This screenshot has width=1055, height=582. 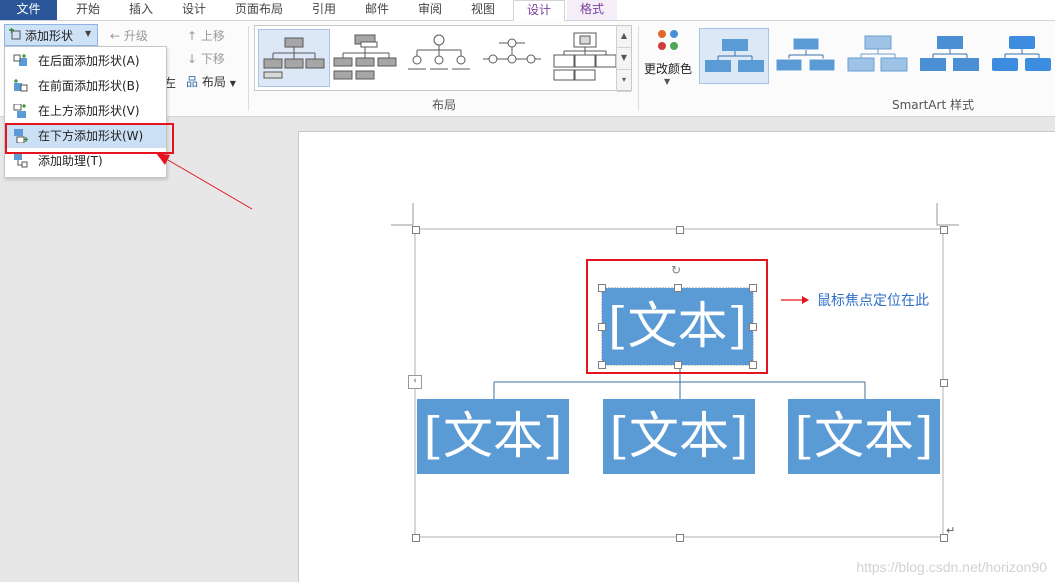 I want to click on paragraph-mark-icon: ↵, so click(x=951, y=530).